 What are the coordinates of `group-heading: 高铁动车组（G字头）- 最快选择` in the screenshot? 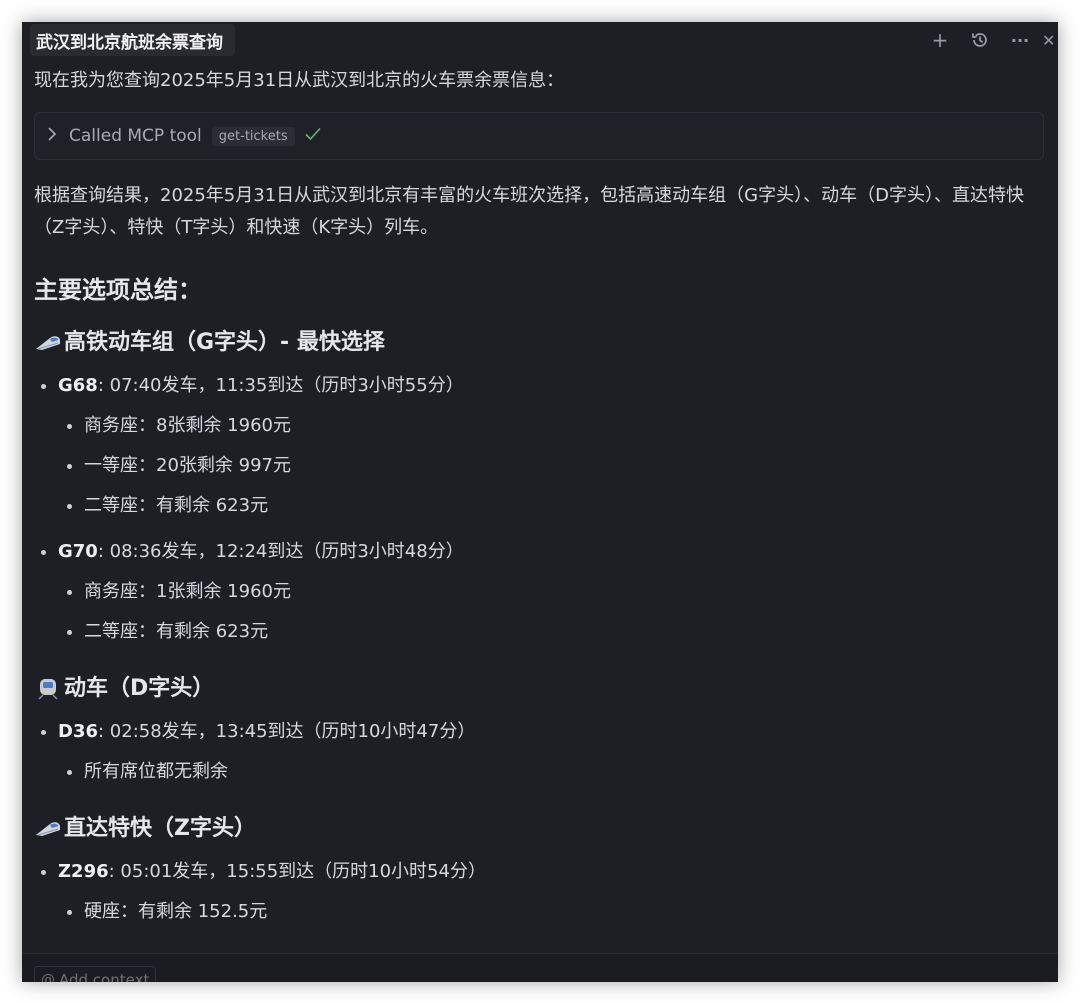 It's located at (539, 343).